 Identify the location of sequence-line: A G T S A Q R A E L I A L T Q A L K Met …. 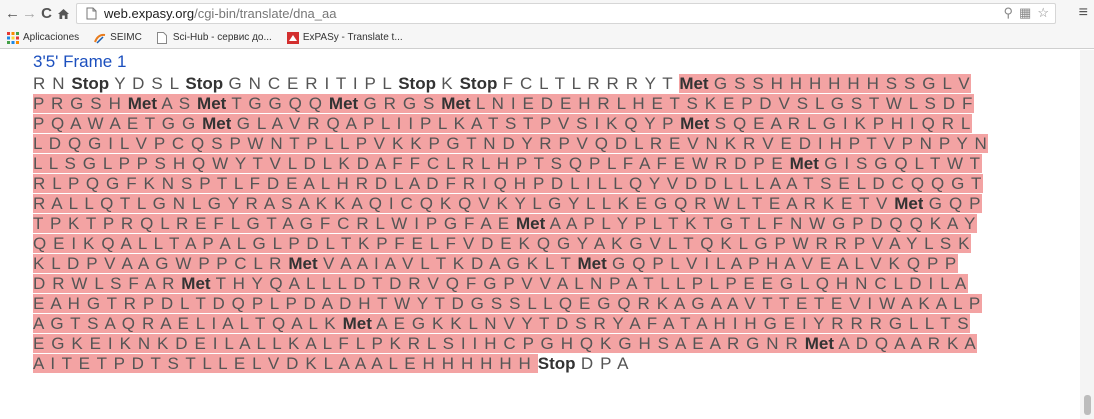
(553, 324).